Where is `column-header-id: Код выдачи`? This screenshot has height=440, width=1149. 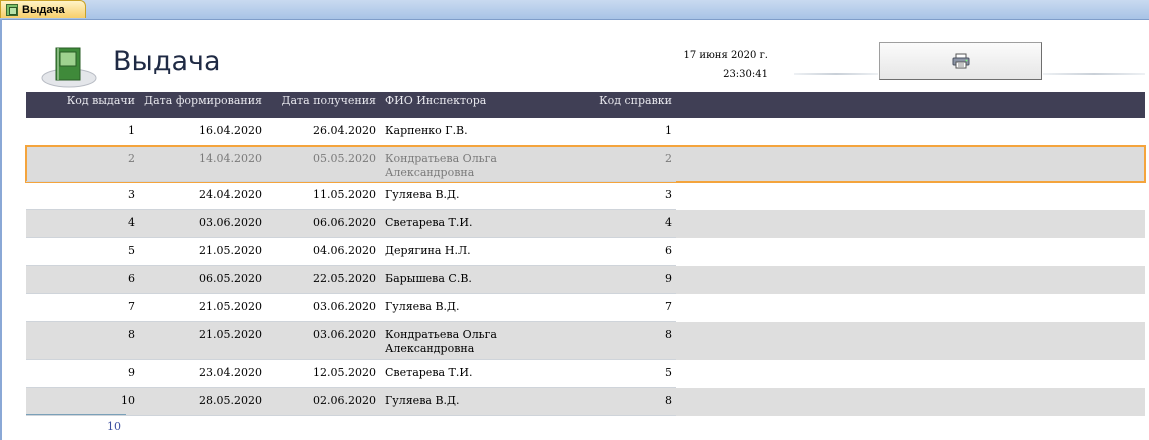 column-header-id: Код выдачи is located at coordinates (100, 100).